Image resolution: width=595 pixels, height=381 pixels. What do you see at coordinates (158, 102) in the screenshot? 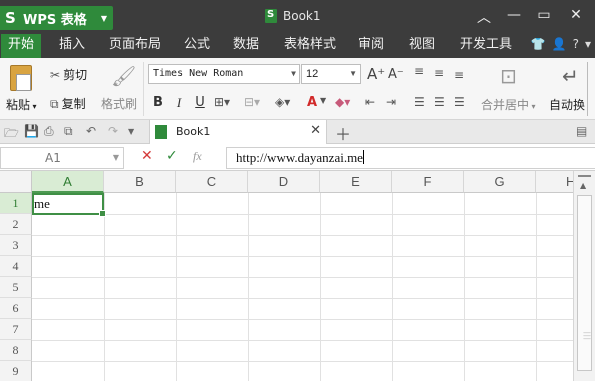
I see `bold-button: B` at bounding box center [158, 102].